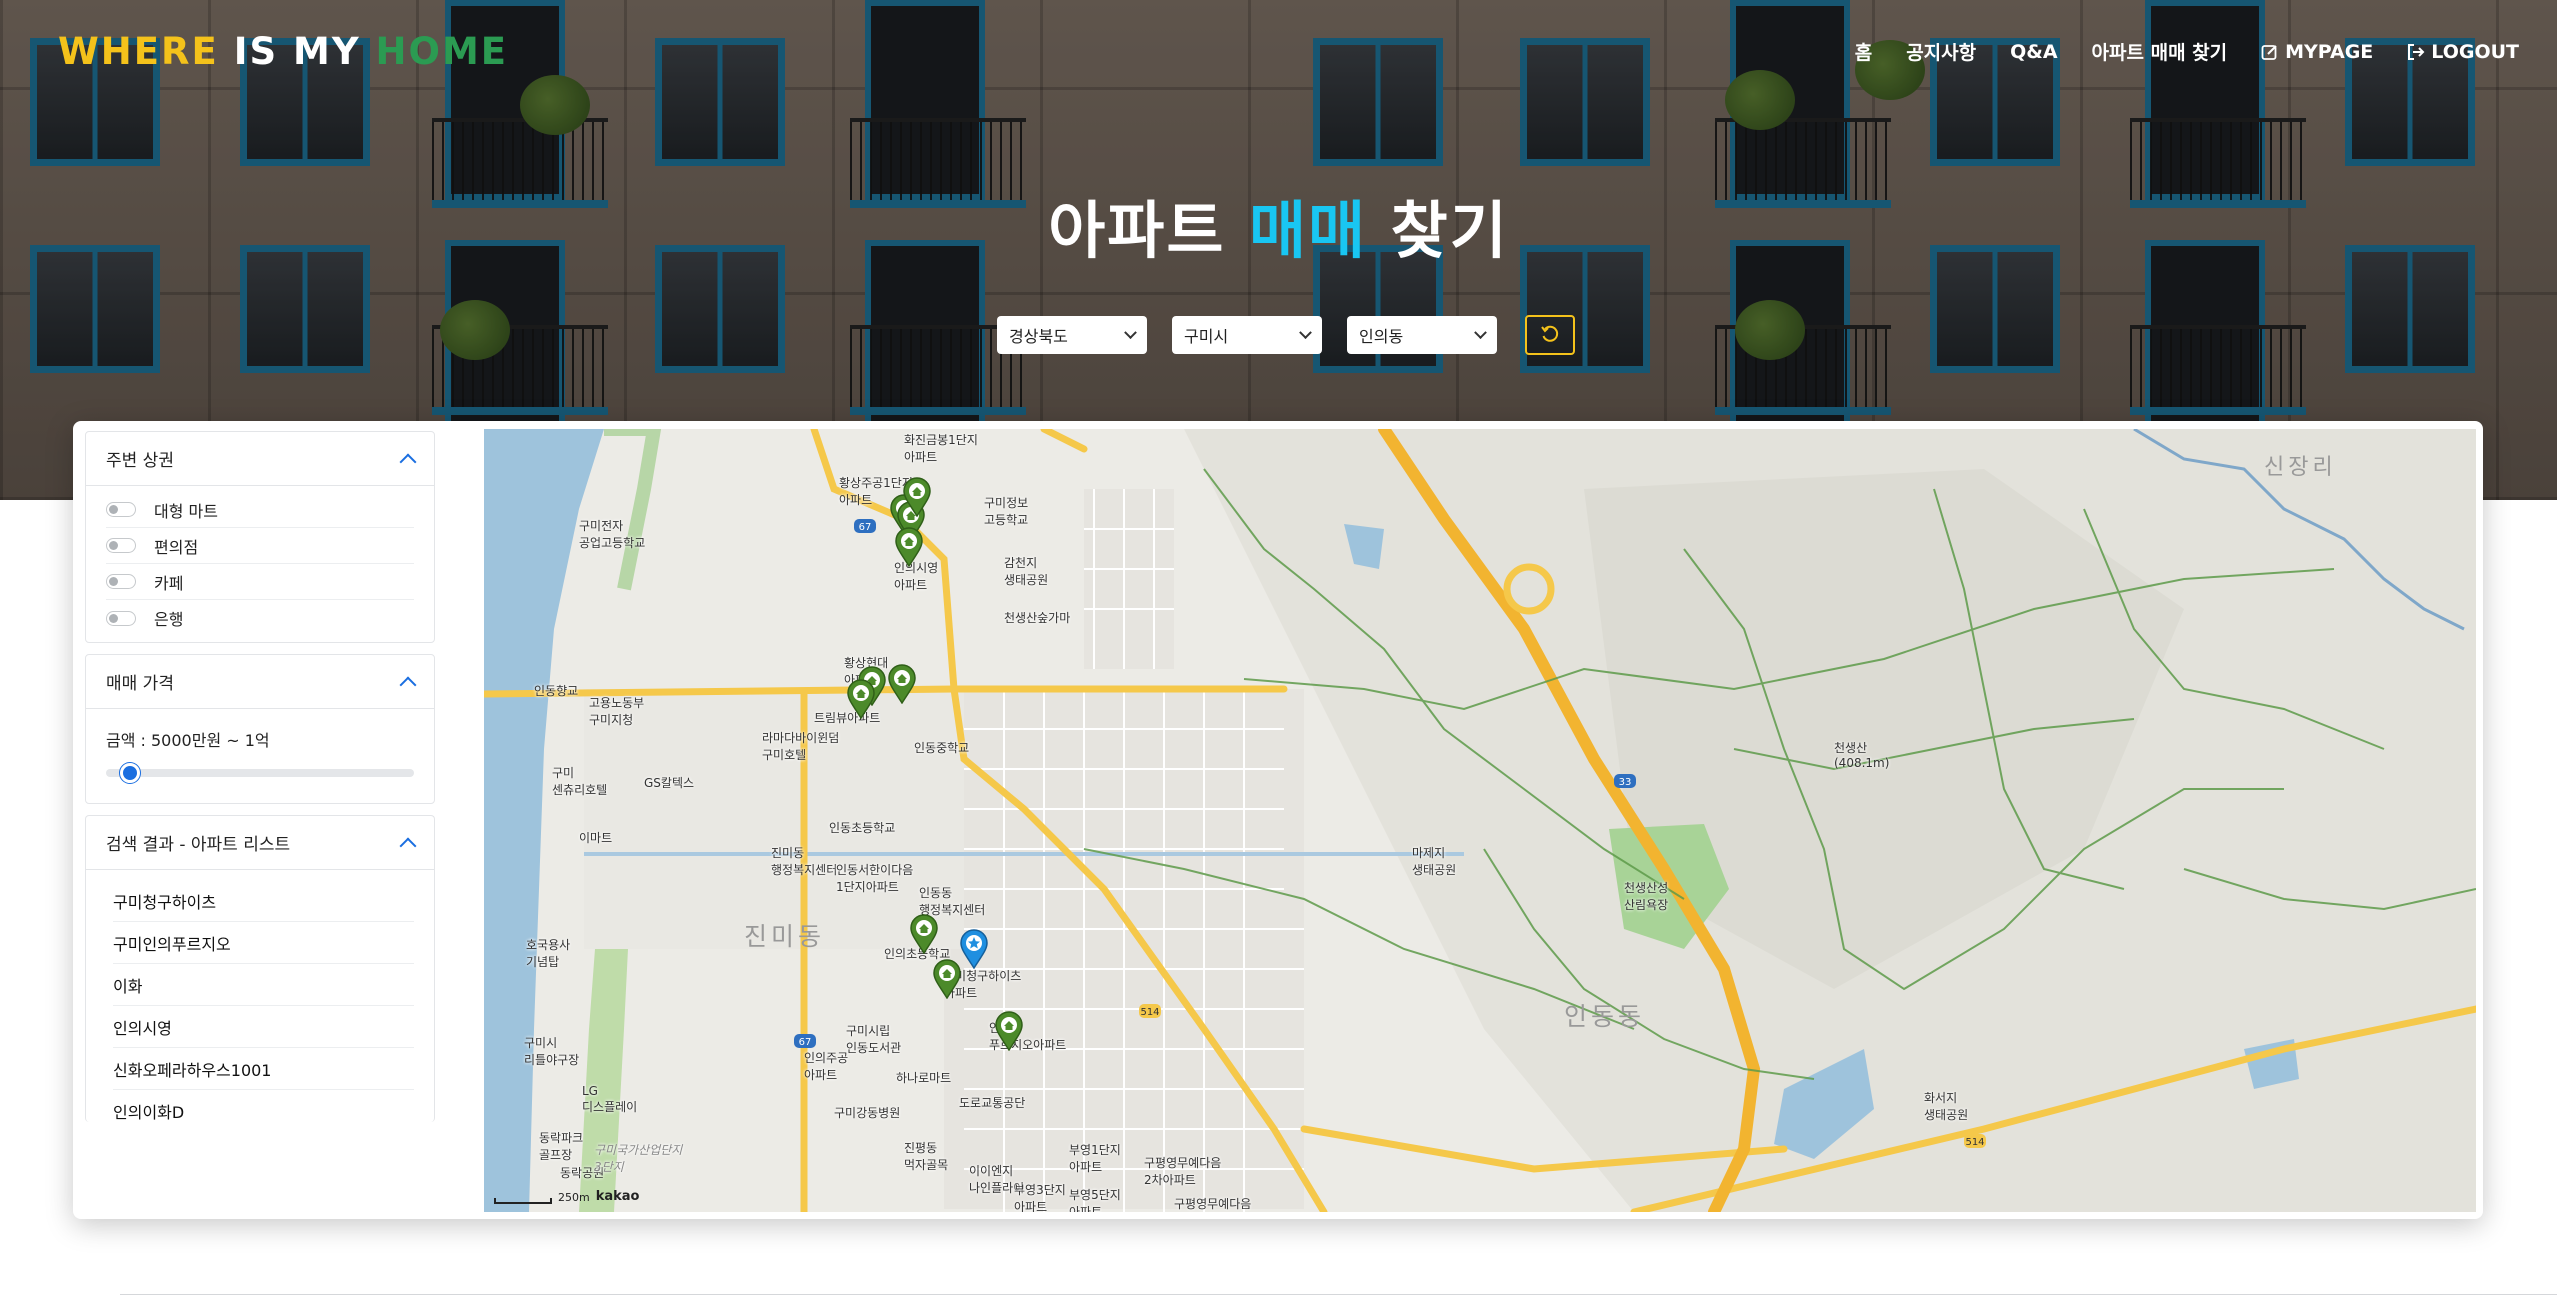 Image resolution: width=2557 pixels, height=1297 pixels. Describe the element at coordinates (2463, 52) in the screenshot. I see `nav-logout: LOGOUT` at that location.